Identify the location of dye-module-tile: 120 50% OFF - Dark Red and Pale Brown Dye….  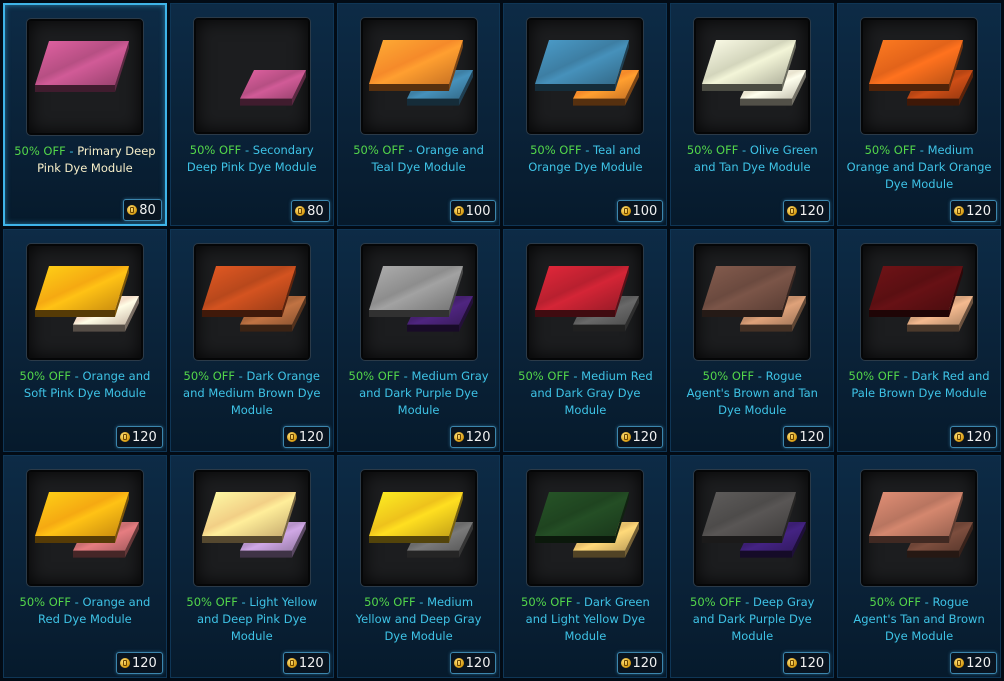
(919, 340).